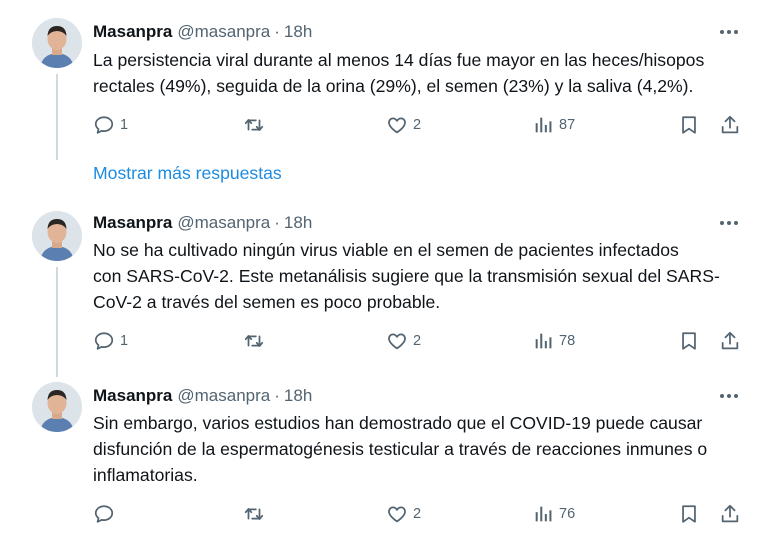 The image size is (760, 542). What do you see at coordinates (380, 125) in the screenshot?
I see `action-bar: 1 2 87` at bounding box center [380, 125].